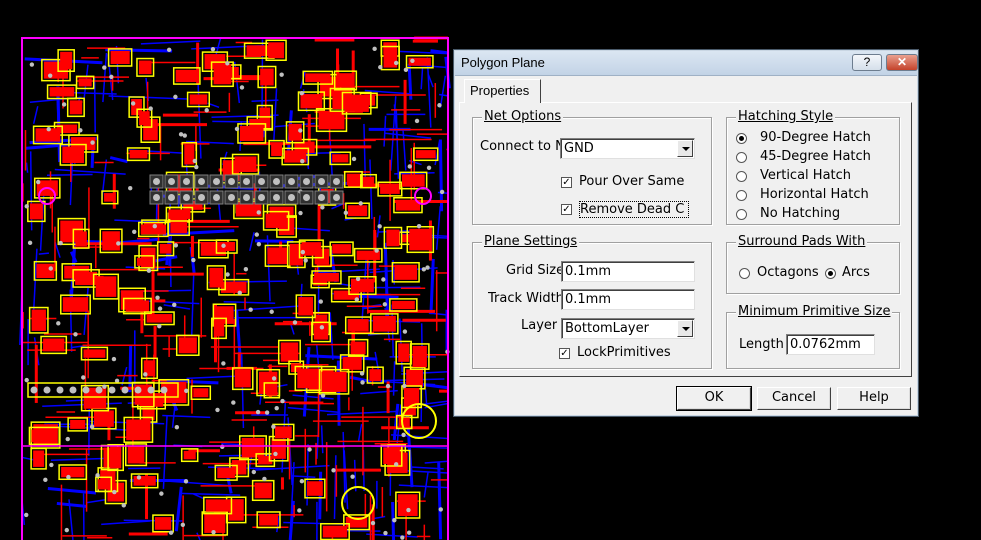 The height and width of the screenshot is (540, 981). Describe the element at coordinates (628, 299) in the screenshot. I see `track-width-input: 0.1mm` at that location.